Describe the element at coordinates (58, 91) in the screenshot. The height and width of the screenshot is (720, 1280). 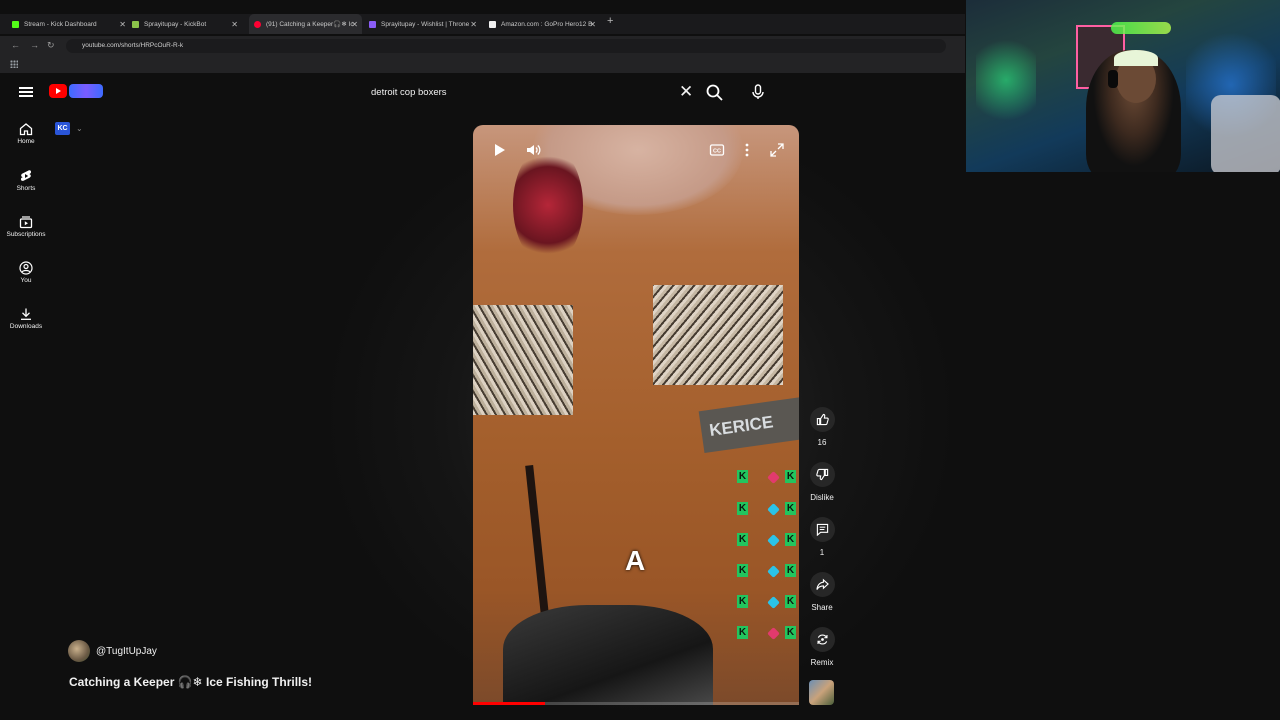
I see `youtube-logo-icon` at that location.